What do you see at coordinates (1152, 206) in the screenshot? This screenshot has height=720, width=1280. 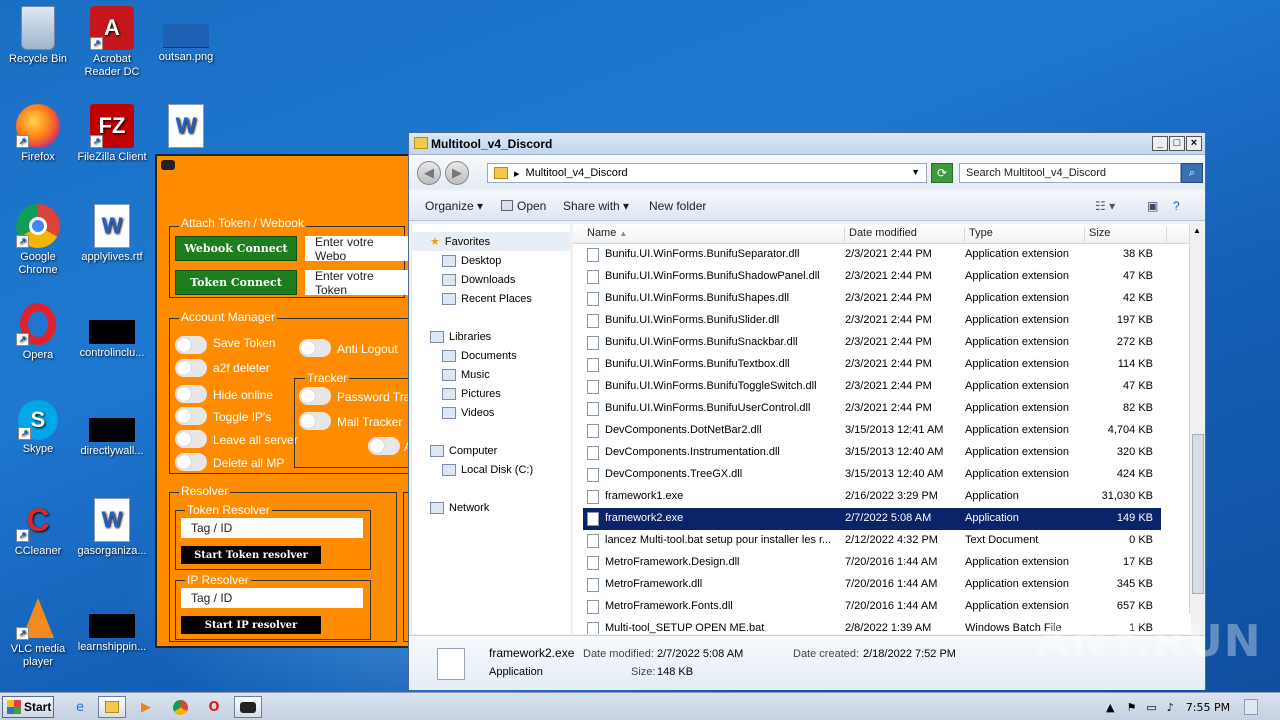 I see `preview-pane-icon: ▣` at bounding box center [1152, 206].